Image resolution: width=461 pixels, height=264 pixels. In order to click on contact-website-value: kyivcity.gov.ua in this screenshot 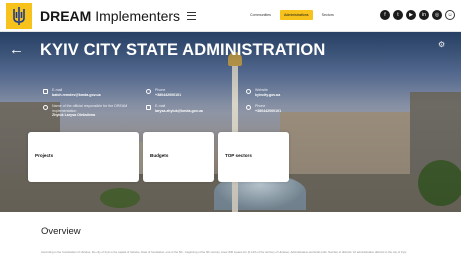, I will do `click(290, 95)`.